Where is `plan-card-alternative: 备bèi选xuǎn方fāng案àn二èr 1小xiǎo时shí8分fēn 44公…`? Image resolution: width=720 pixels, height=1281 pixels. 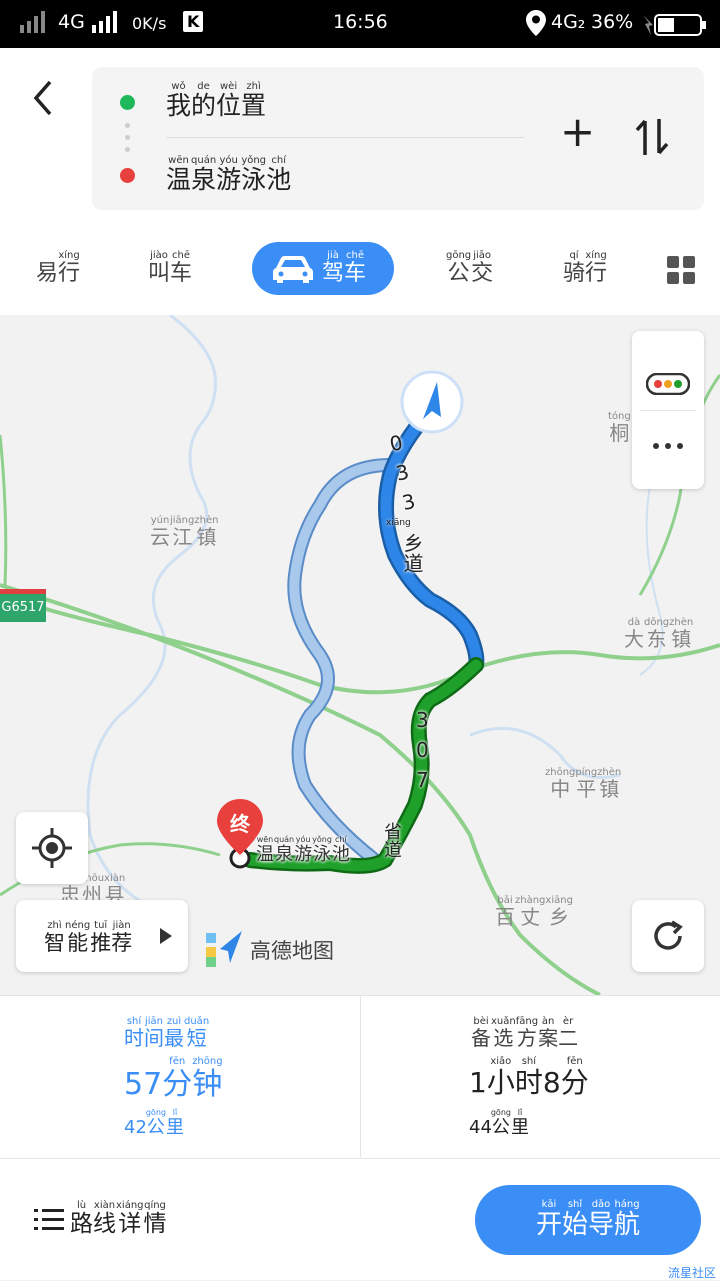
plan-card-alternative: 备bèi选xuǎn方fāng案àn二èr 1小xiǎo时shí8分fēn 44公… is located at coordinates (540, 1076).